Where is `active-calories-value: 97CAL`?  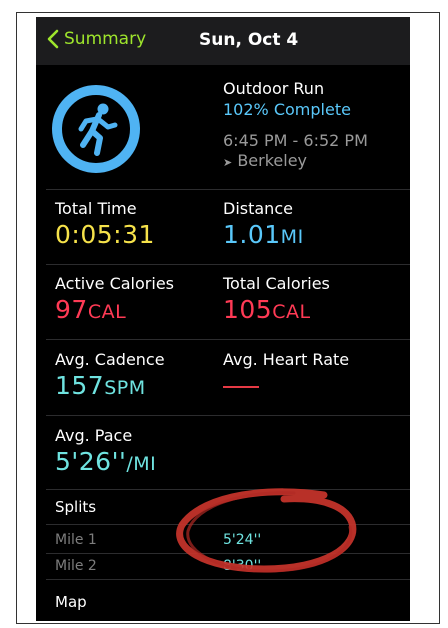
active-calories-value: 97CAL is located at coordinates (90, 309).